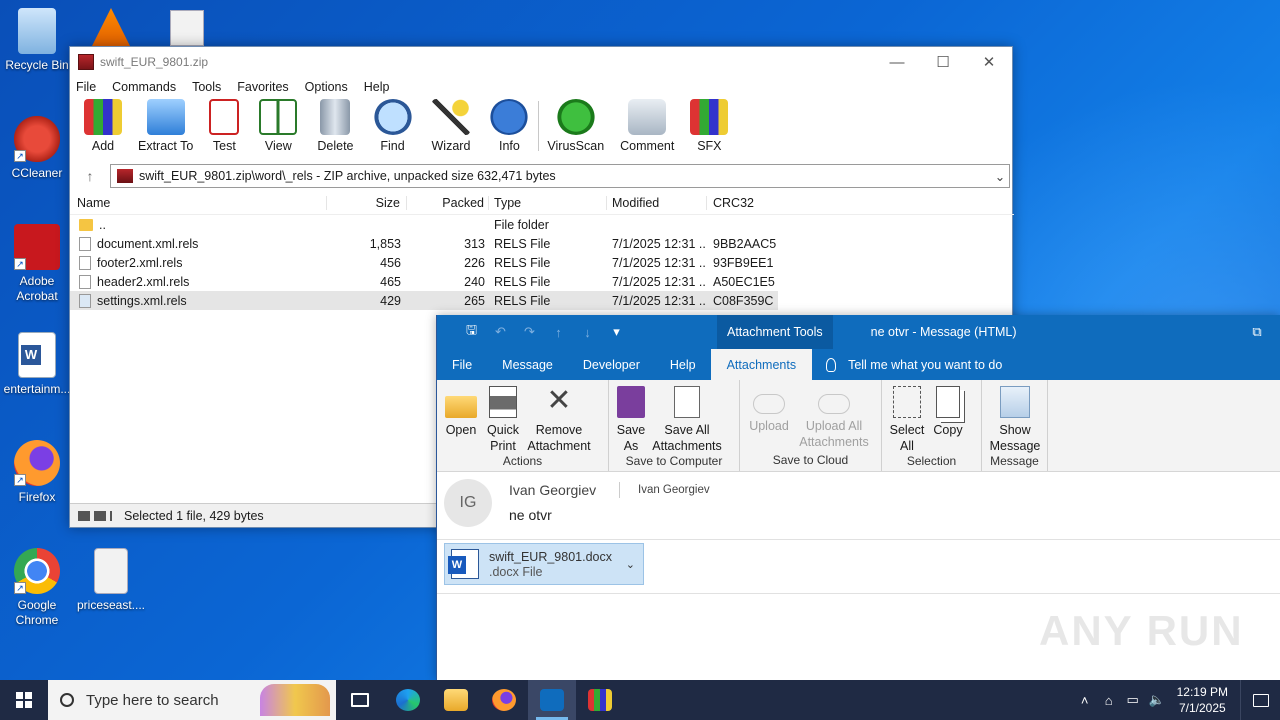 The height and width of the screenshot is (720, 1280). I want to click on close-icon: ✕, so click(989, 62).